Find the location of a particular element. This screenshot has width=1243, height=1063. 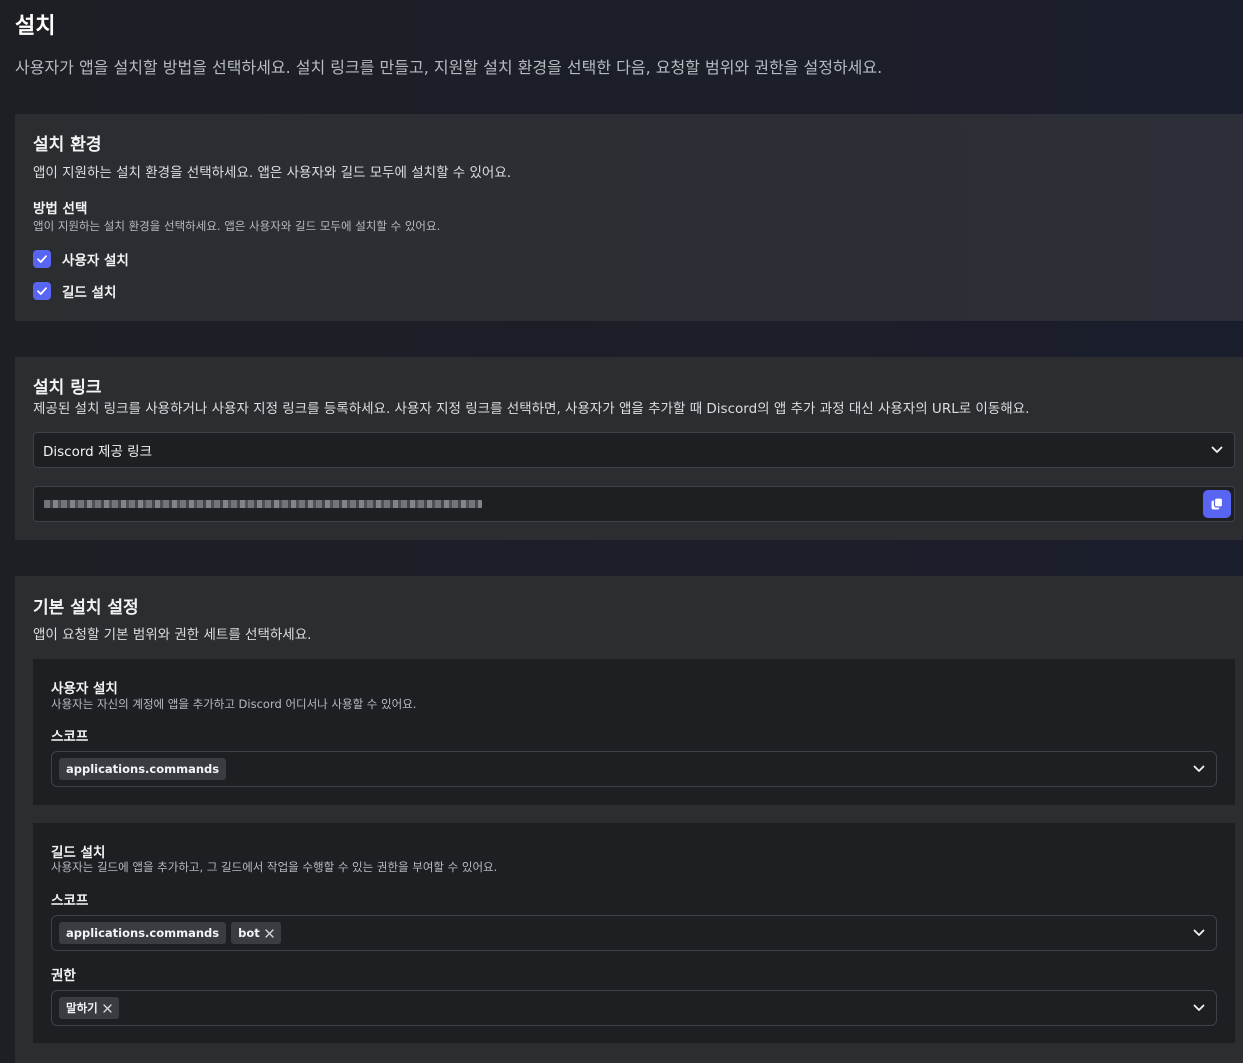

guild-install-scope-select: applications.commands bot is located at coordinates (634, 933).